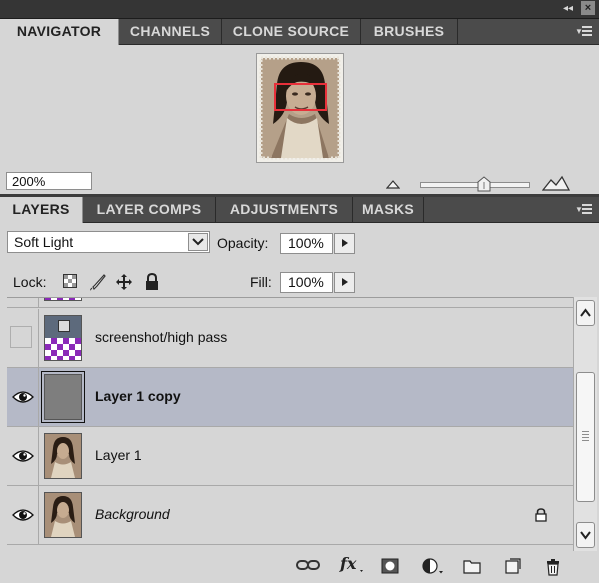  I want to click on tab-adjustments: ADJUSTMENTS, so click(284, 209).